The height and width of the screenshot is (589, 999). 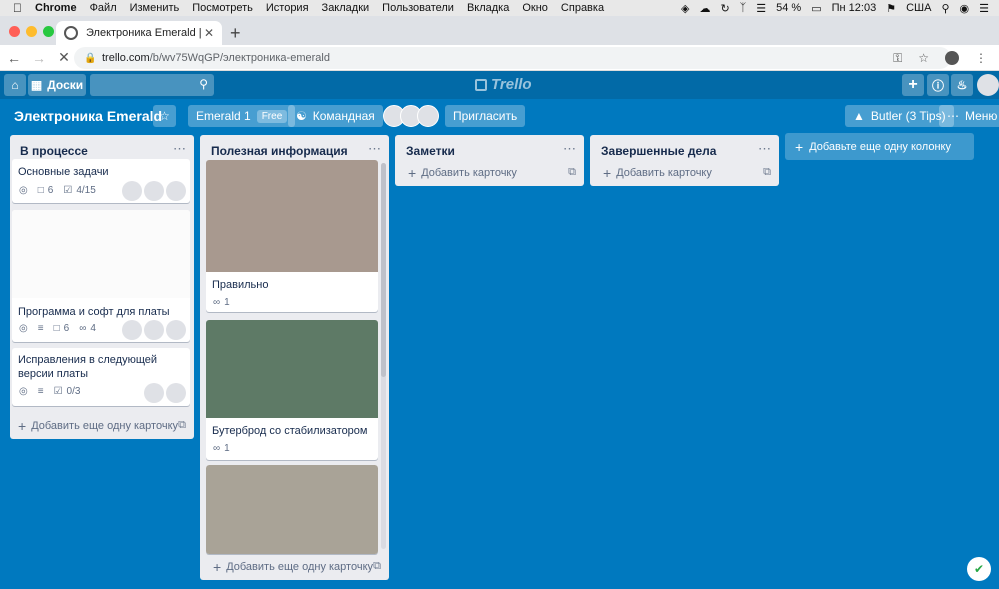 I want to click on menu-item-view: Посмотреть, so click(x=222, y=8).